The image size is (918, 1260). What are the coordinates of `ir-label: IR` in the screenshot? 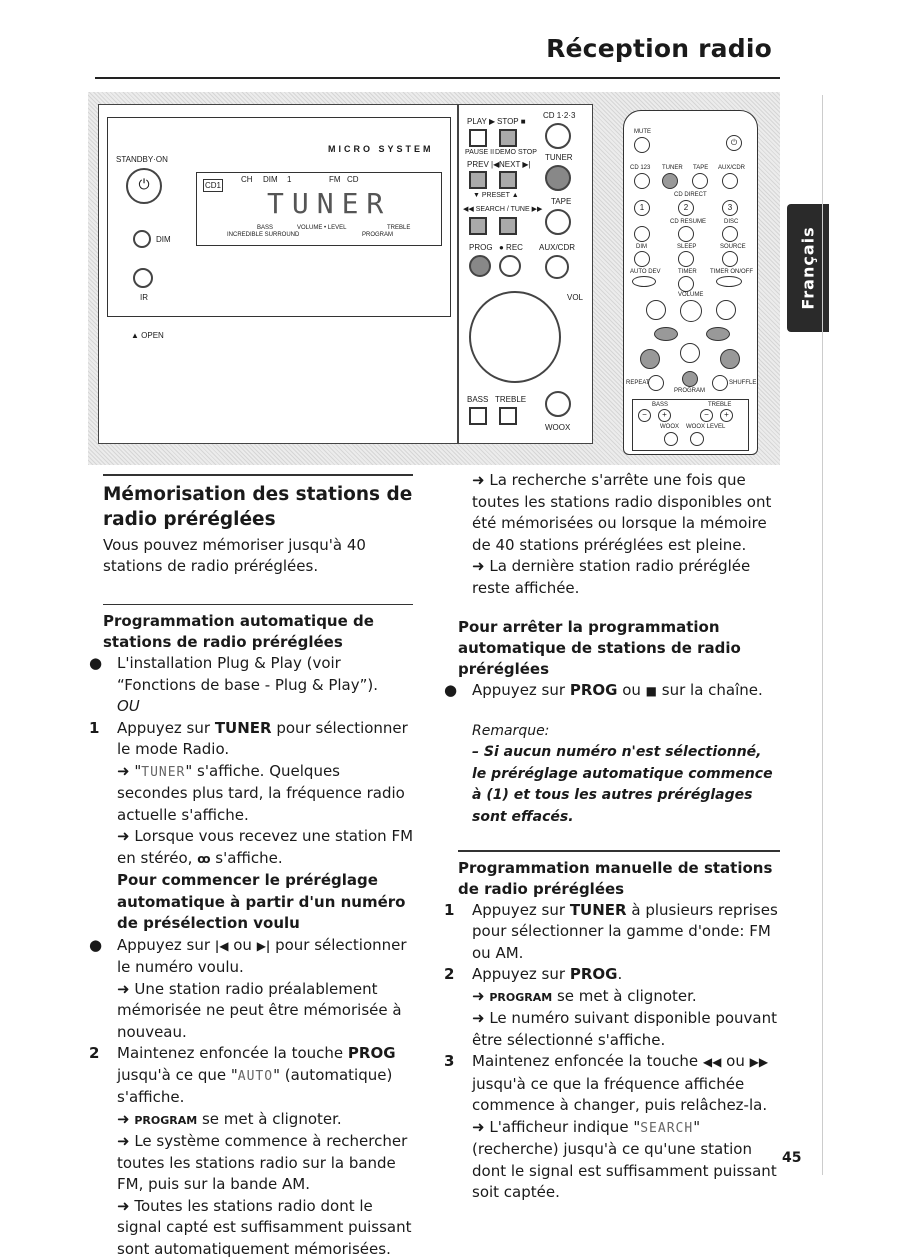 It's located at (144, 297).